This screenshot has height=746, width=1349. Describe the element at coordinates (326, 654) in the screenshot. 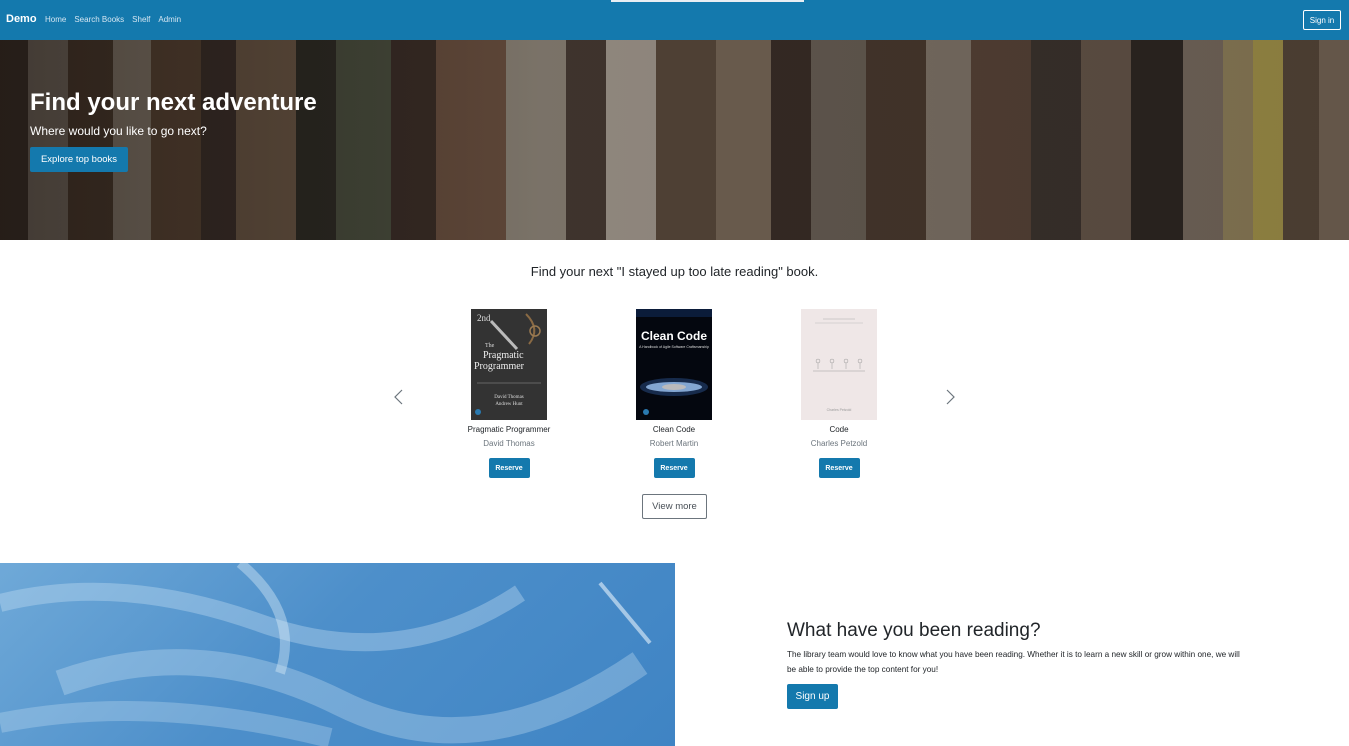

I see `sky-clouds` at that location.